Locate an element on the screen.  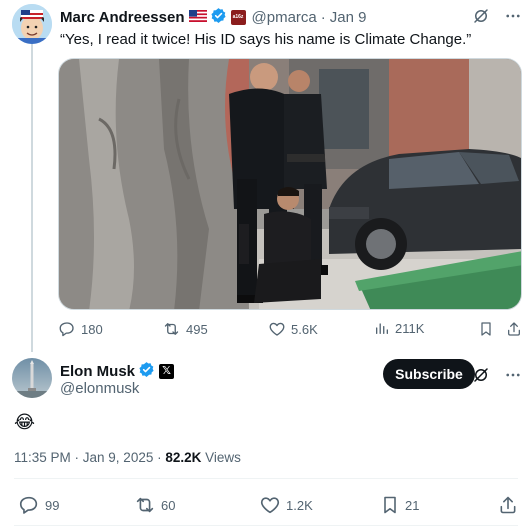
views-chart-icon is located at coordinates (382, 328).